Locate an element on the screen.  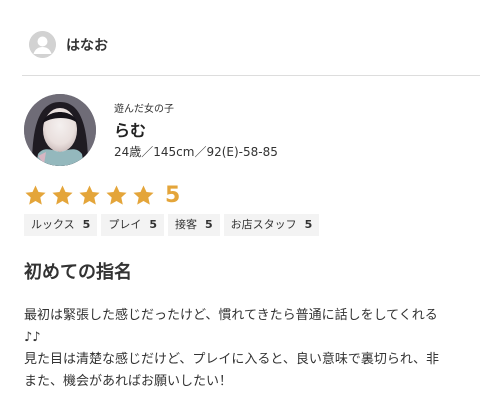
subscore-label: お店スタッフ is located at coordinates (263, 224).